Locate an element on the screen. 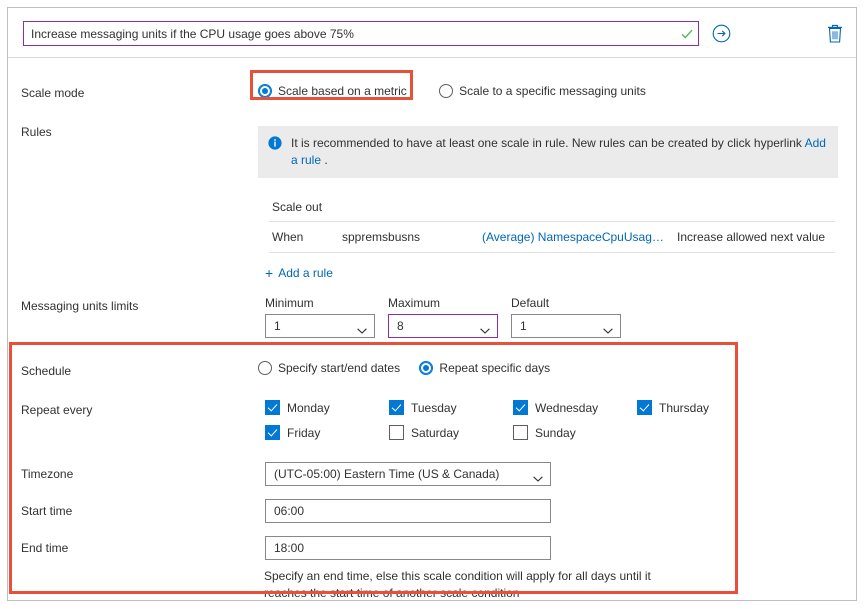 Image resolution: width=865 pixels, height=609 pixels. checkbox-monday: Monday is located at coordinates (327, 407).